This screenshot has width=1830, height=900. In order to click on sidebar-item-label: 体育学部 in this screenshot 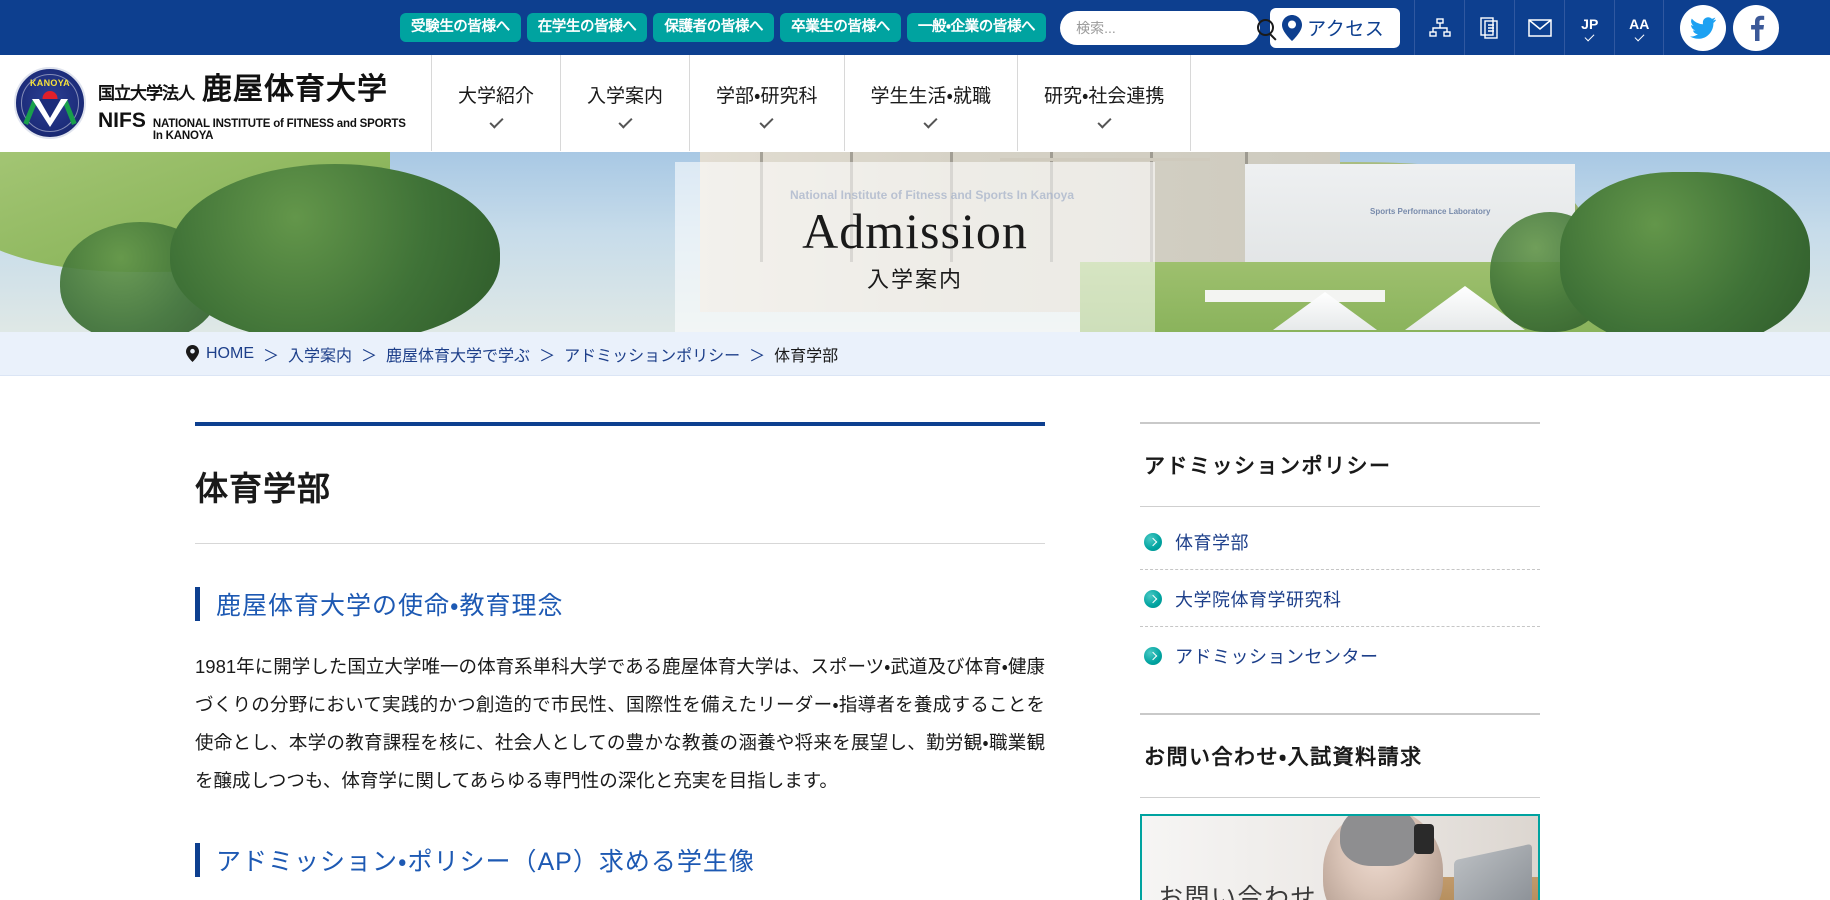, I will do `click(1212, 543)`.